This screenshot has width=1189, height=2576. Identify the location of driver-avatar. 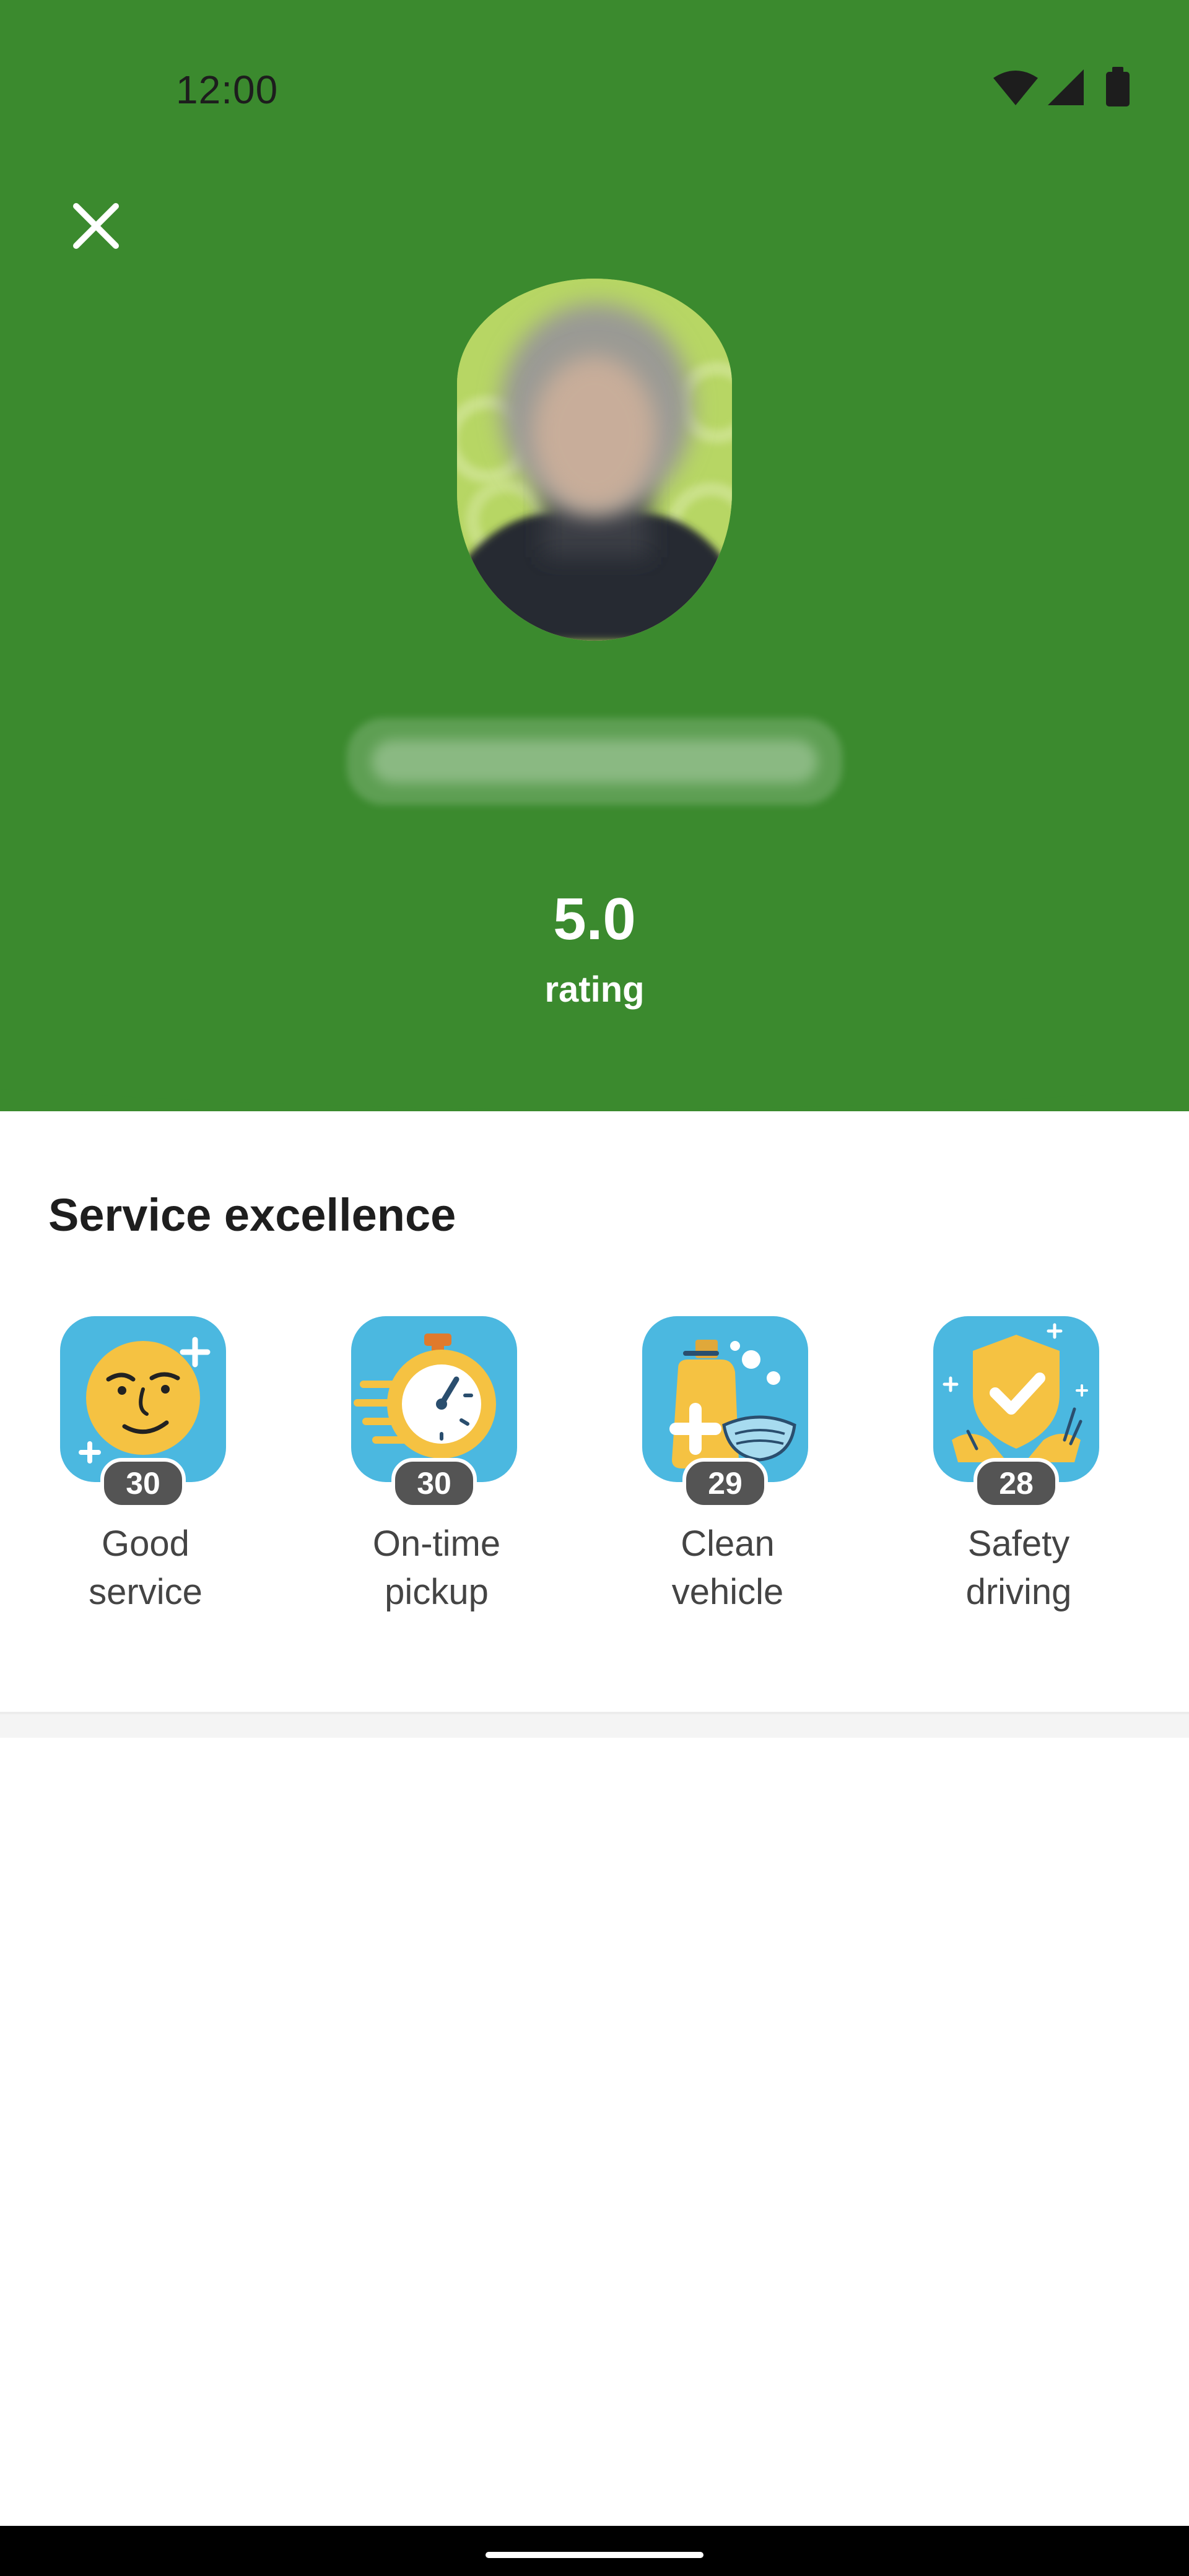
(594, 460).